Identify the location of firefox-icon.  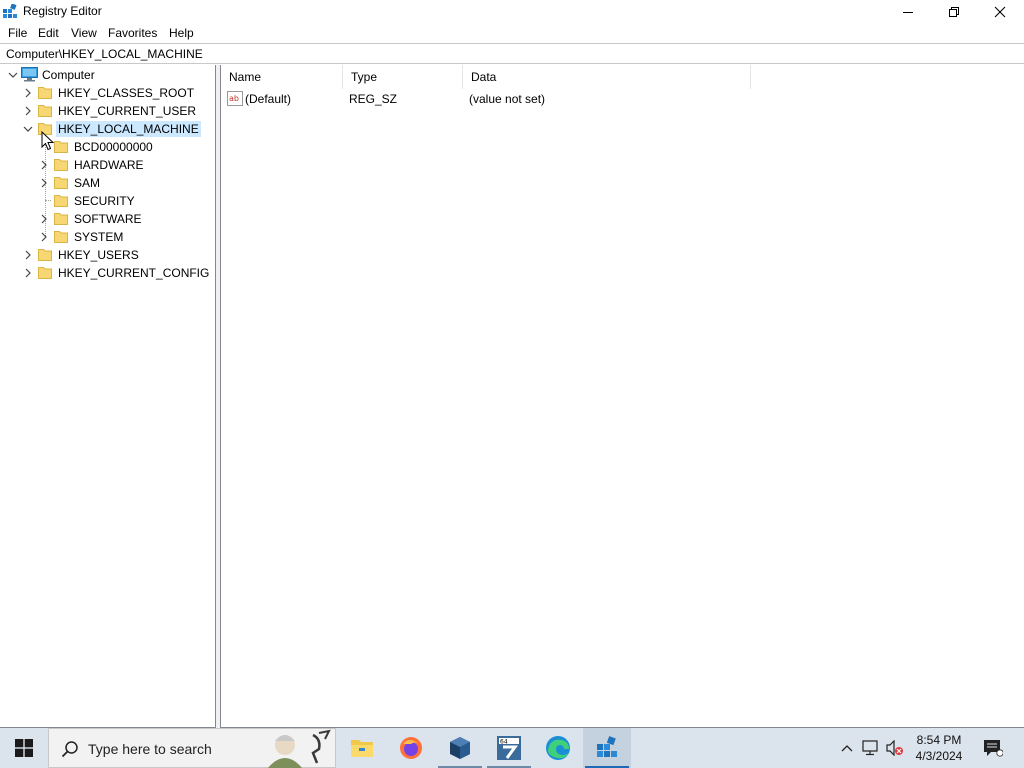
(411, 748).